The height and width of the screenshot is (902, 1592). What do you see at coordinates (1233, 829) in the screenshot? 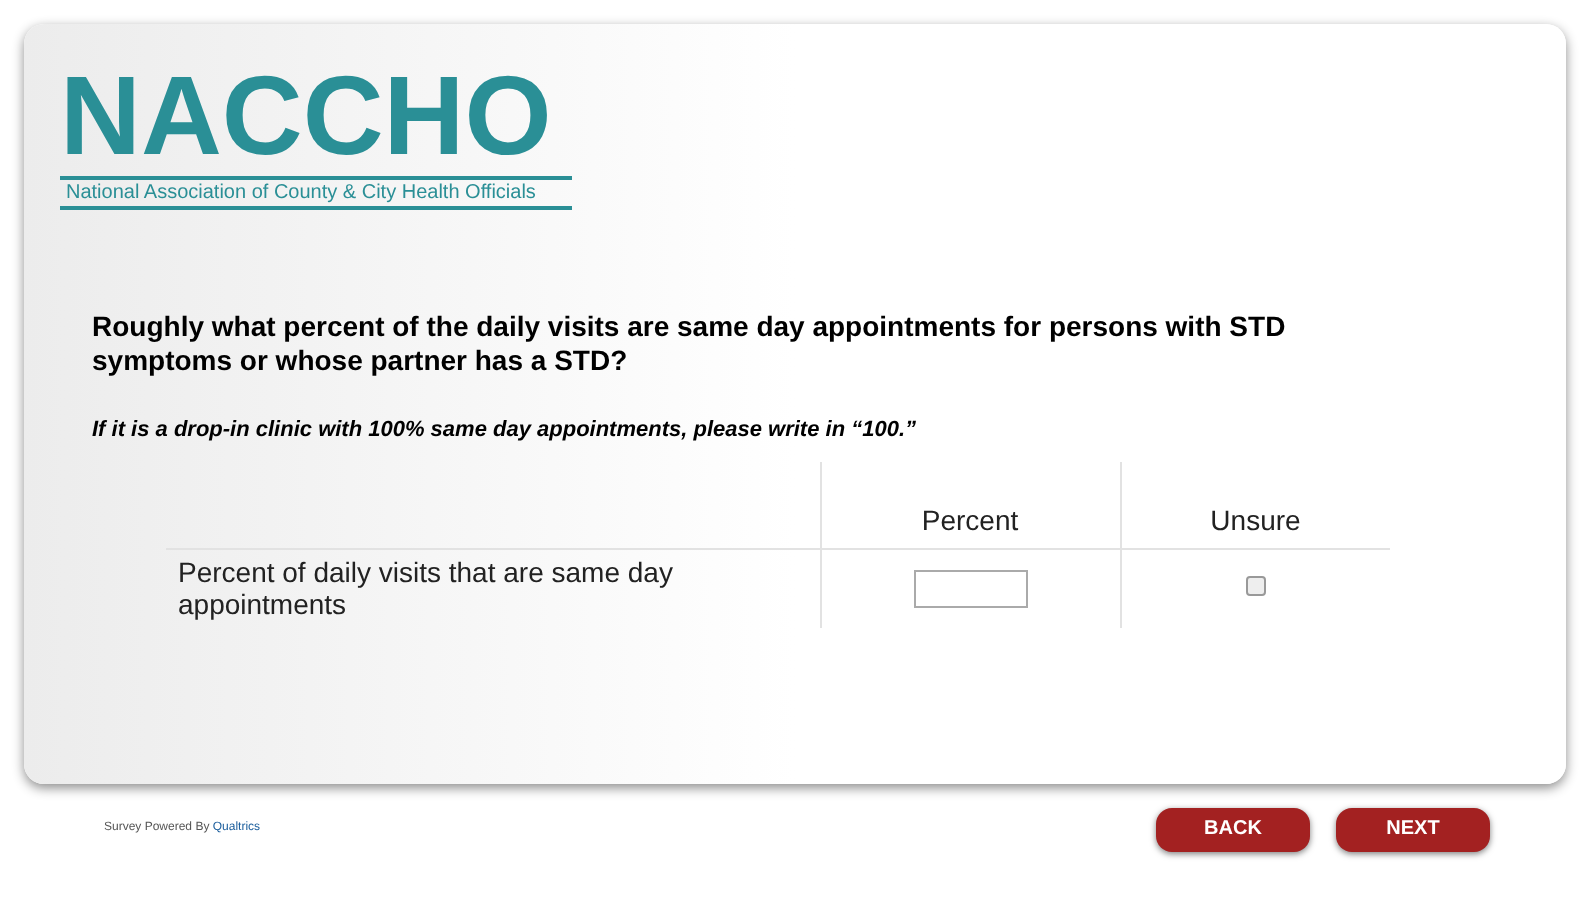
I see `back-button: BACK` at bounding box center [1233, 829].